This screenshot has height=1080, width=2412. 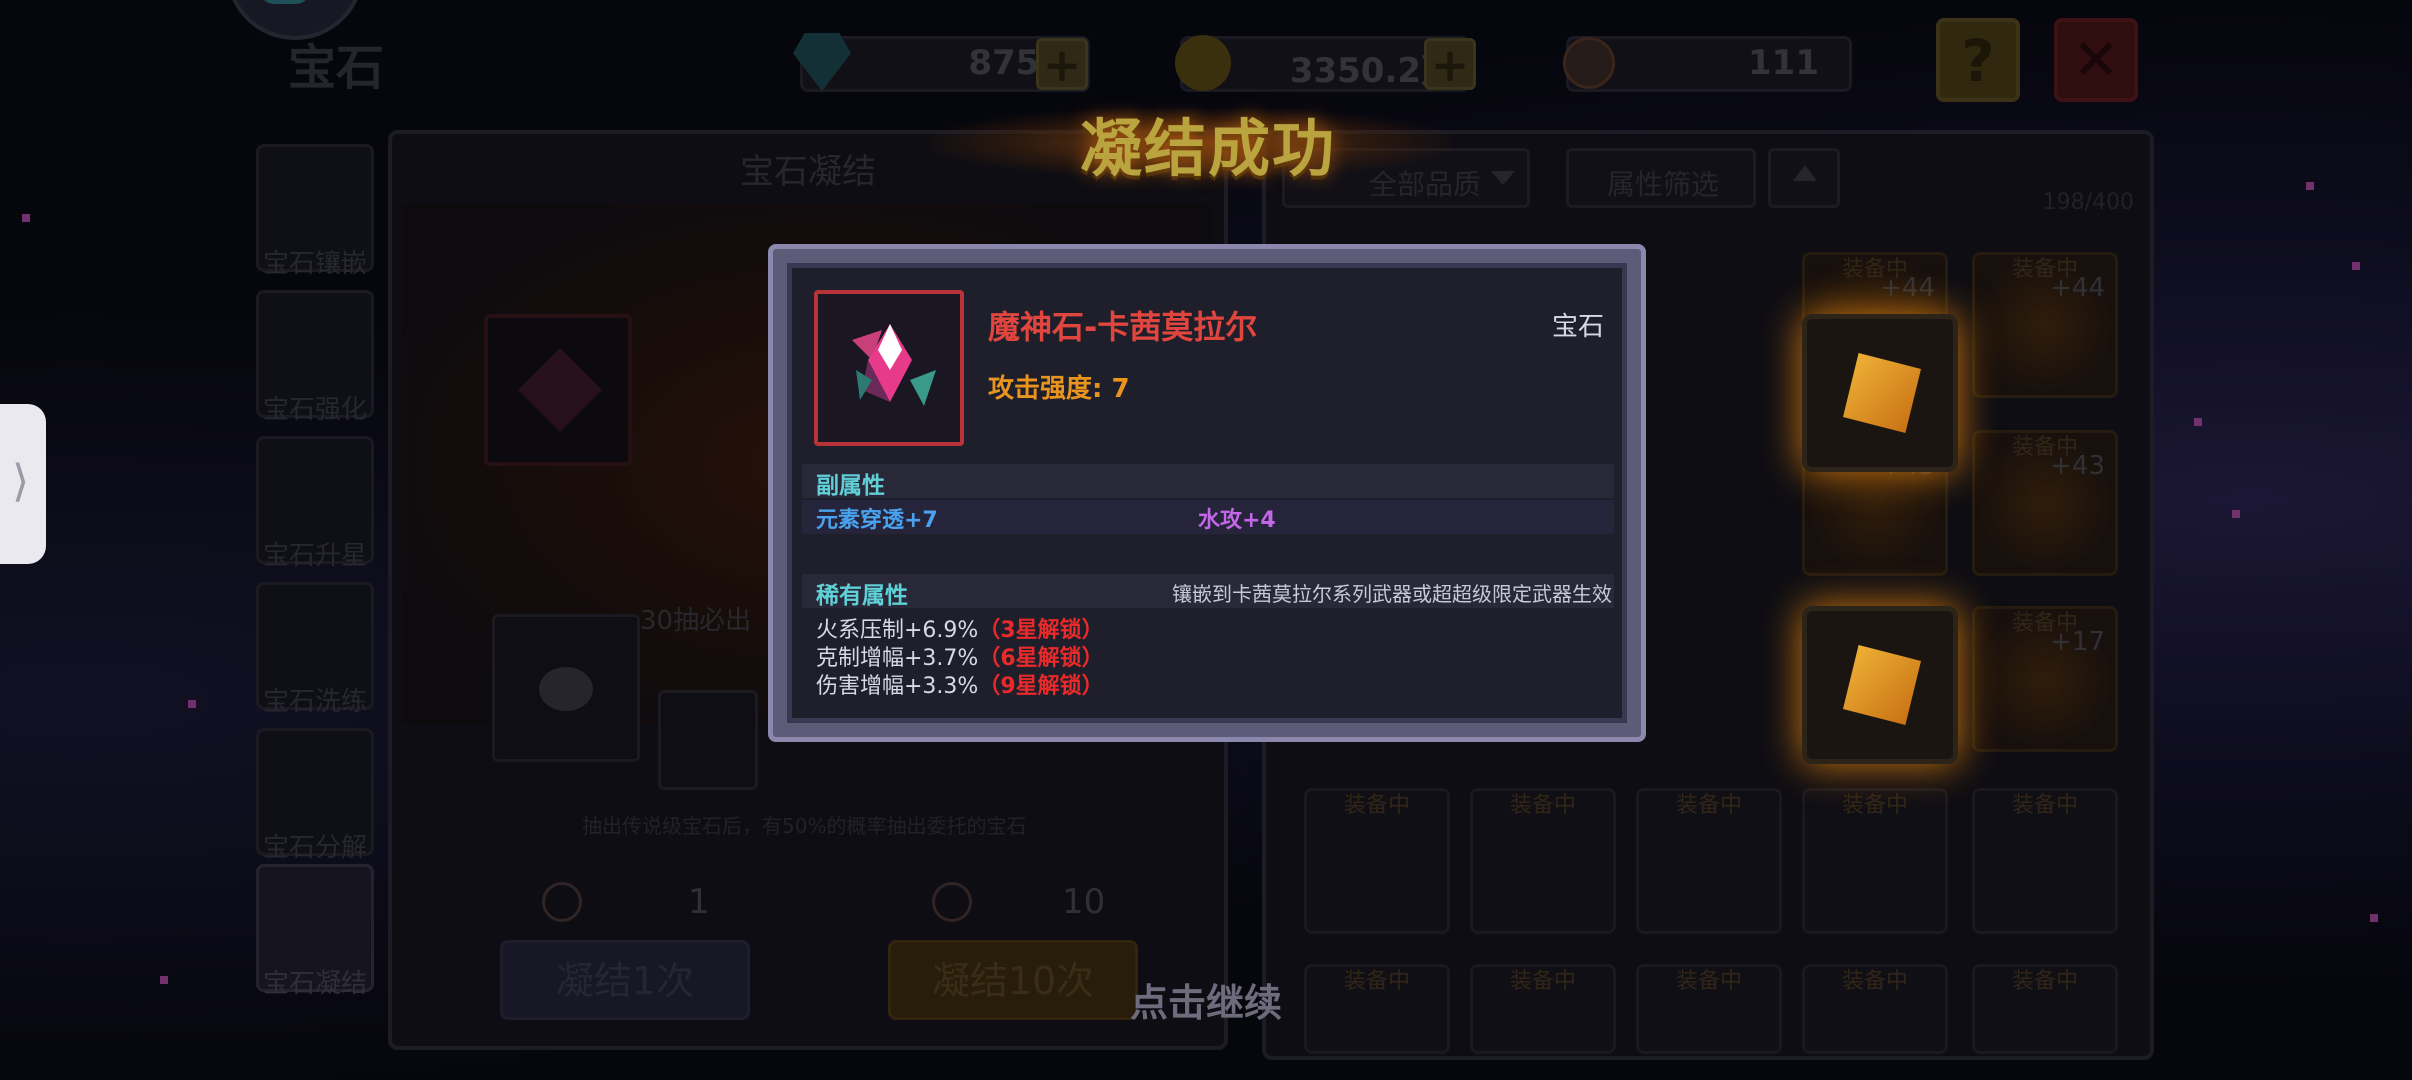 I want to click on unlock-requirement: （9星解锁）, so click(x=1041, y=686).